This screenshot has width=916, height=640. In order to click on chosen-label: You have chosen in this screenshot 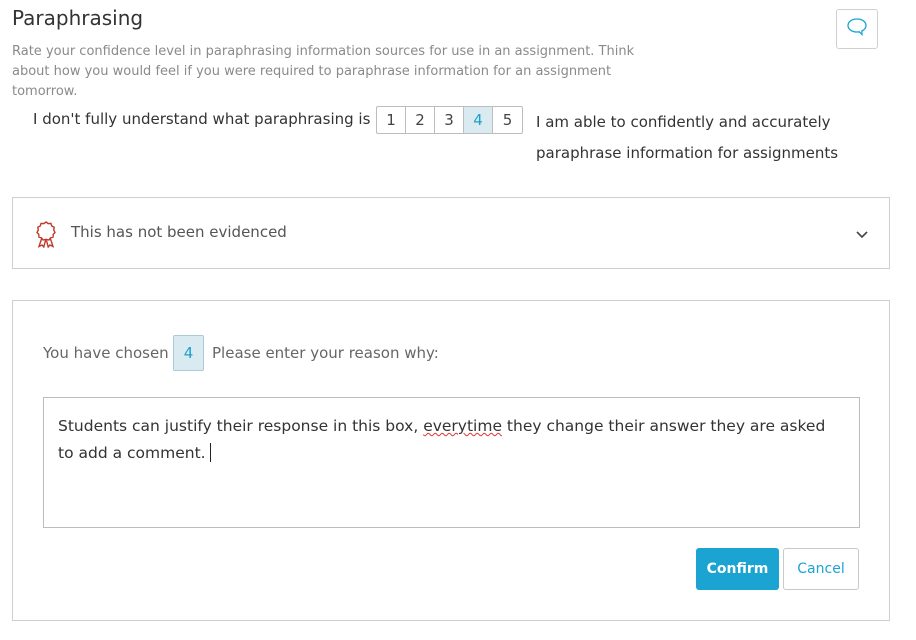, I will do `click(106, 353)`.